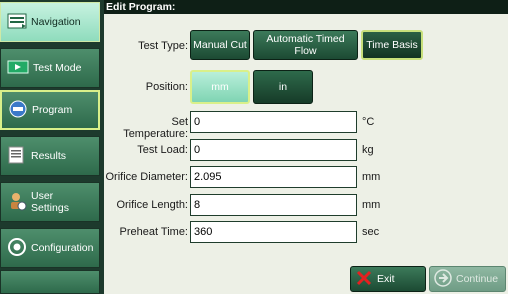 The width and height of the screenshot is (508, 294). Describe the element at coordinates (273, 205) in the screenshot. I see `orifice-length-field` at that location.